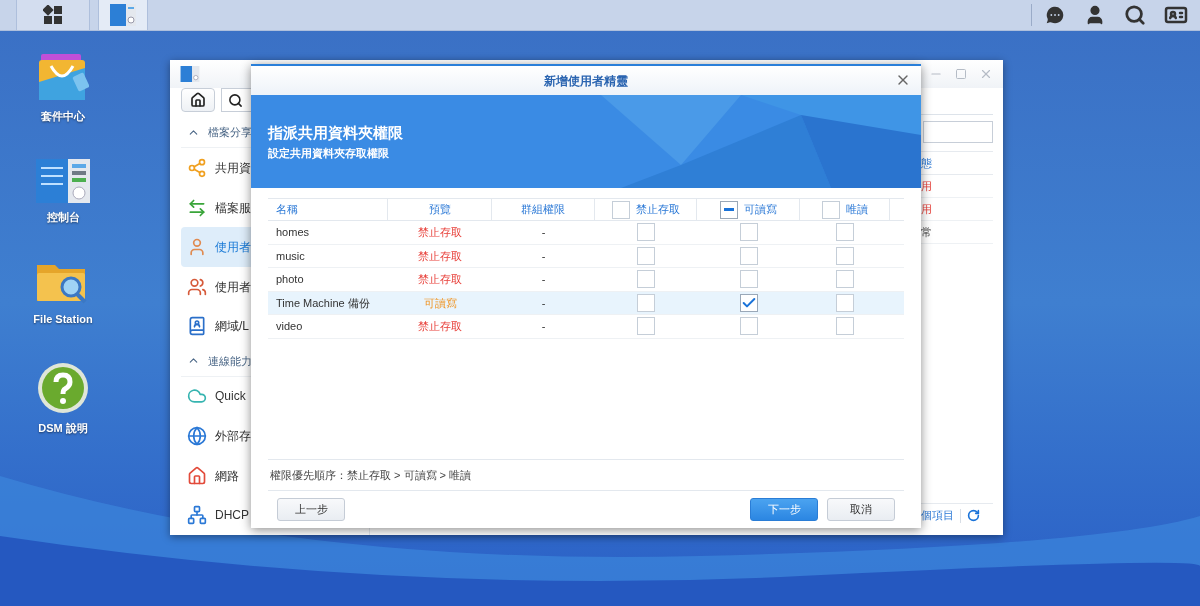  I want to click on preview-cell-text: 可讀寫, so click(440, 303).